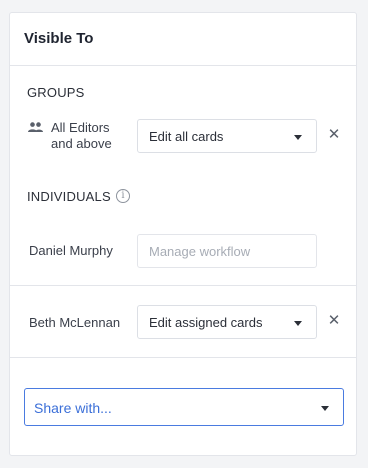 The width and height of the screenshot is (368, 468). I want to click on individual-permission-value: Edit assigned cards, so click(206, 322).